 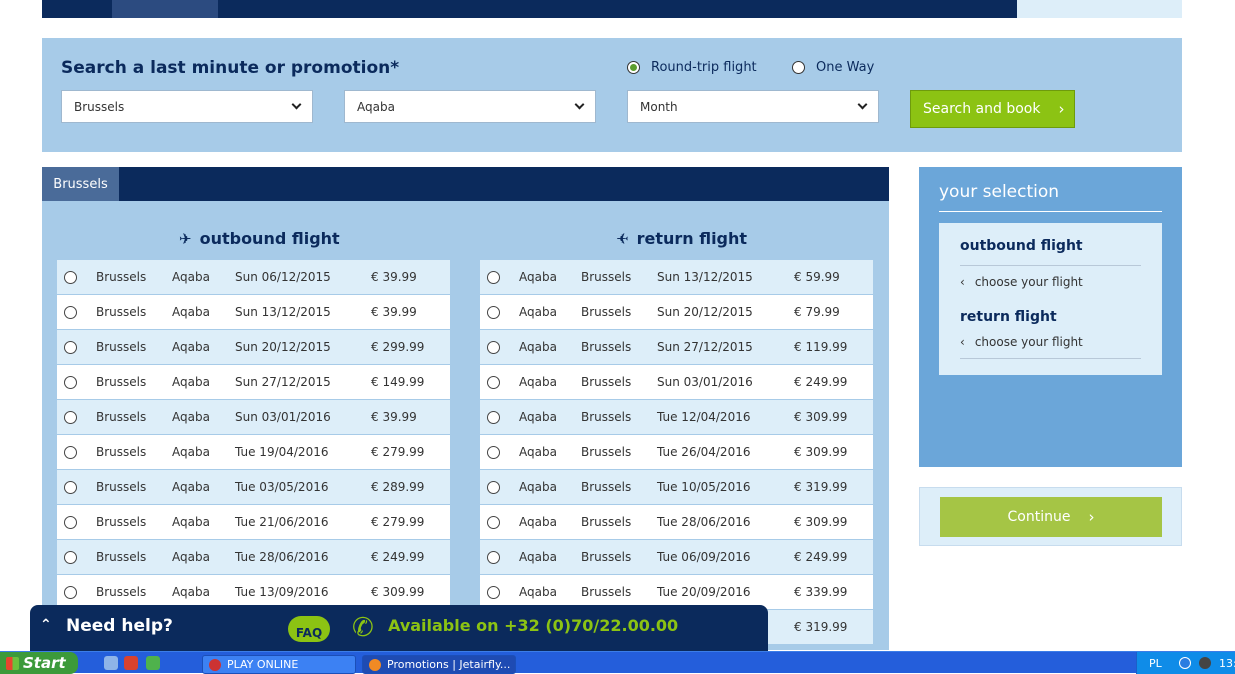 What do you see at coordinates (309, 629) in the screenshot?
I see `faq-cloud-icon: FAQ` at bounding box center [309, 629].